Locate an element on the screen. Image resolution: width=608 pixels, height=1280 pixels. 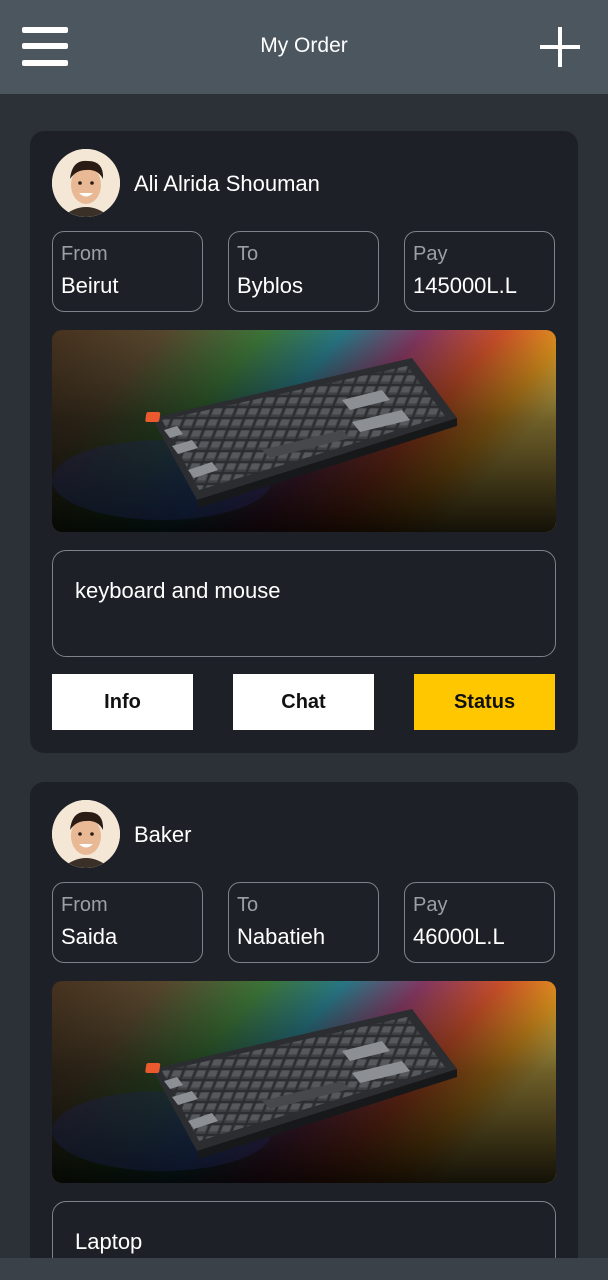
page-title: My Order is located at coordinates (304, 45).